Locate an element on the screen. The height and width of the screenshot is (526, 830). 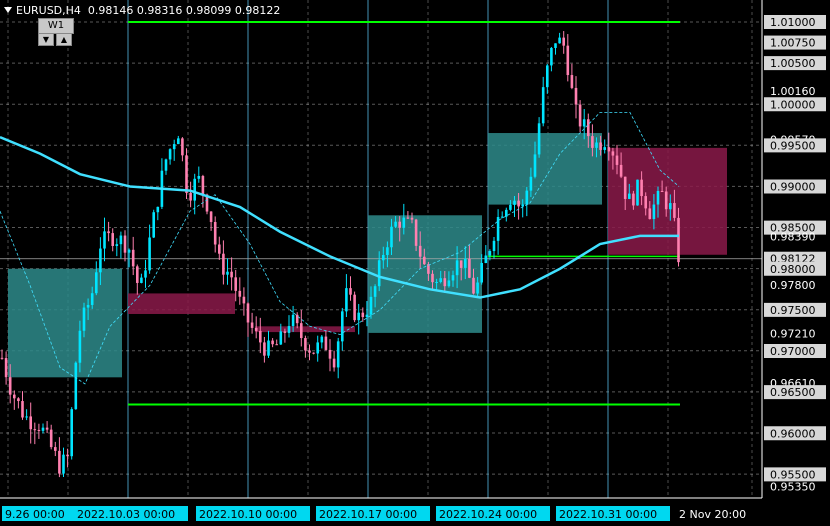
price-tick-label: 1.00160 is located at coordinates (793, 91).